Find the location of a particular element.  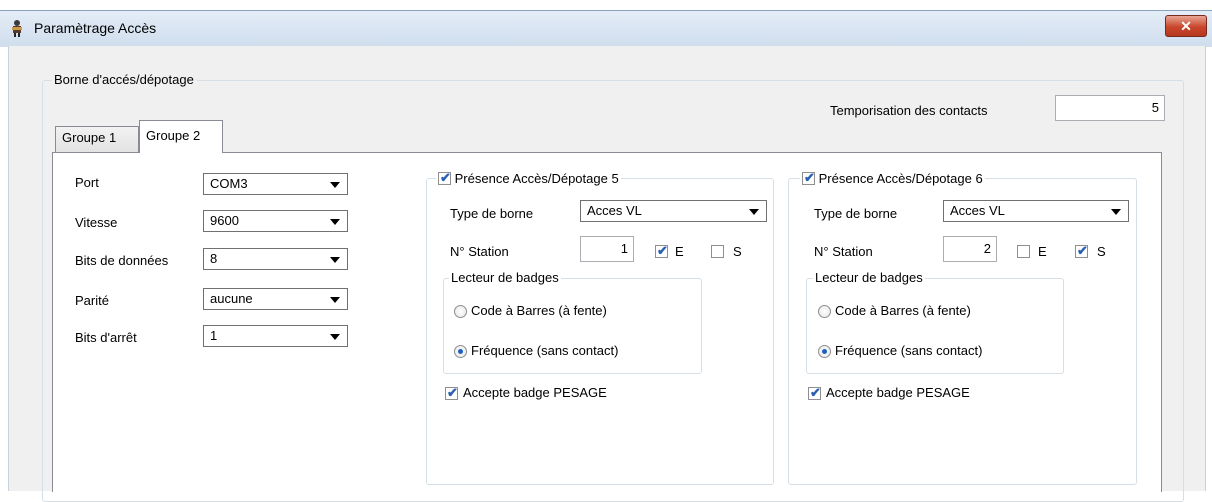

acces-6-legend: ✔ Présence Accès/Dépotage 6 is located at coordinates (892, 178).